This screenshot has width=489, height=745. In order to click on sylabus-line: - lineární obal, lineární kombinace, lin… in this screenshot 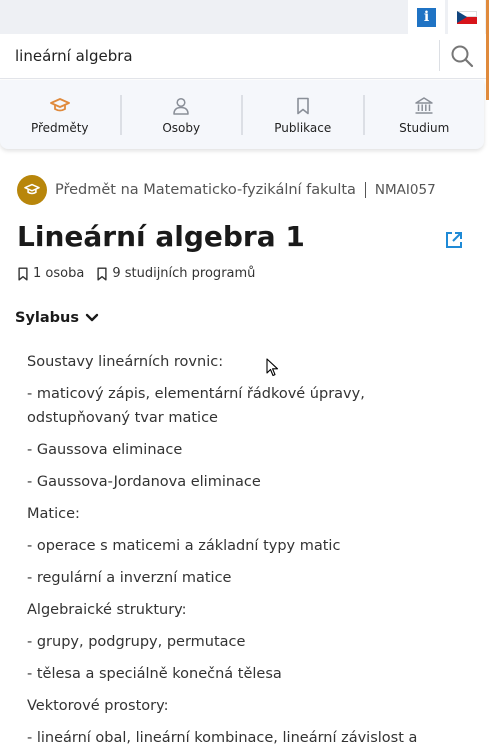, I will do `click(222, 737)`.